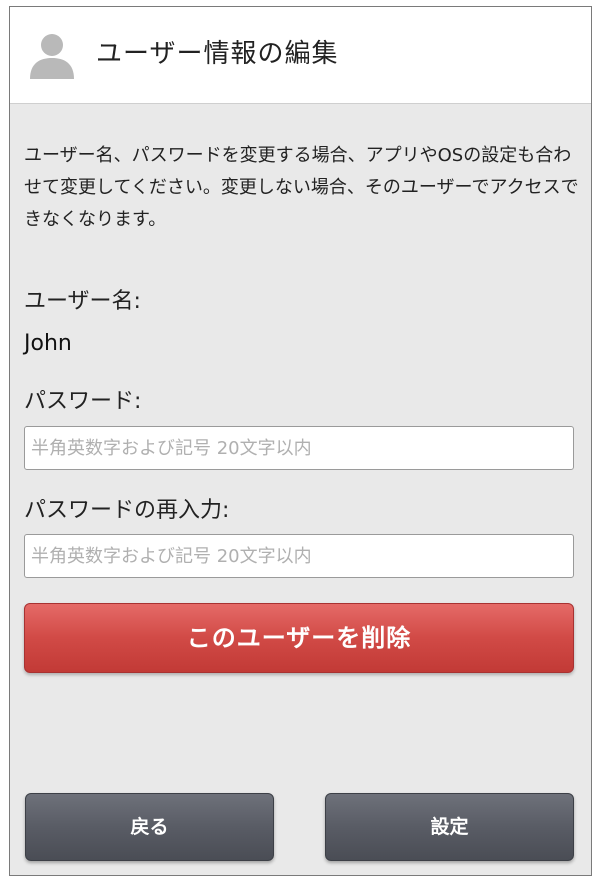  What do you see at coordinates (48, 343) in the screenshot?
I see `username-value: John` at bounding box center [48, 343].